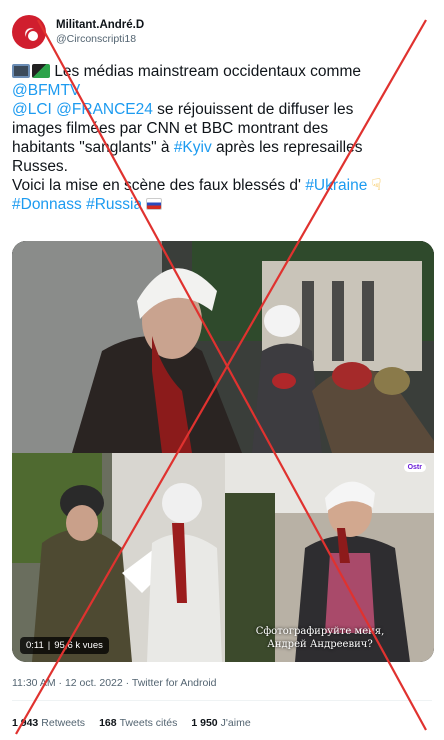 The image size is (444, 740). I want to click on hashtag-ukraine: #Ukraine, so click(336, 185).